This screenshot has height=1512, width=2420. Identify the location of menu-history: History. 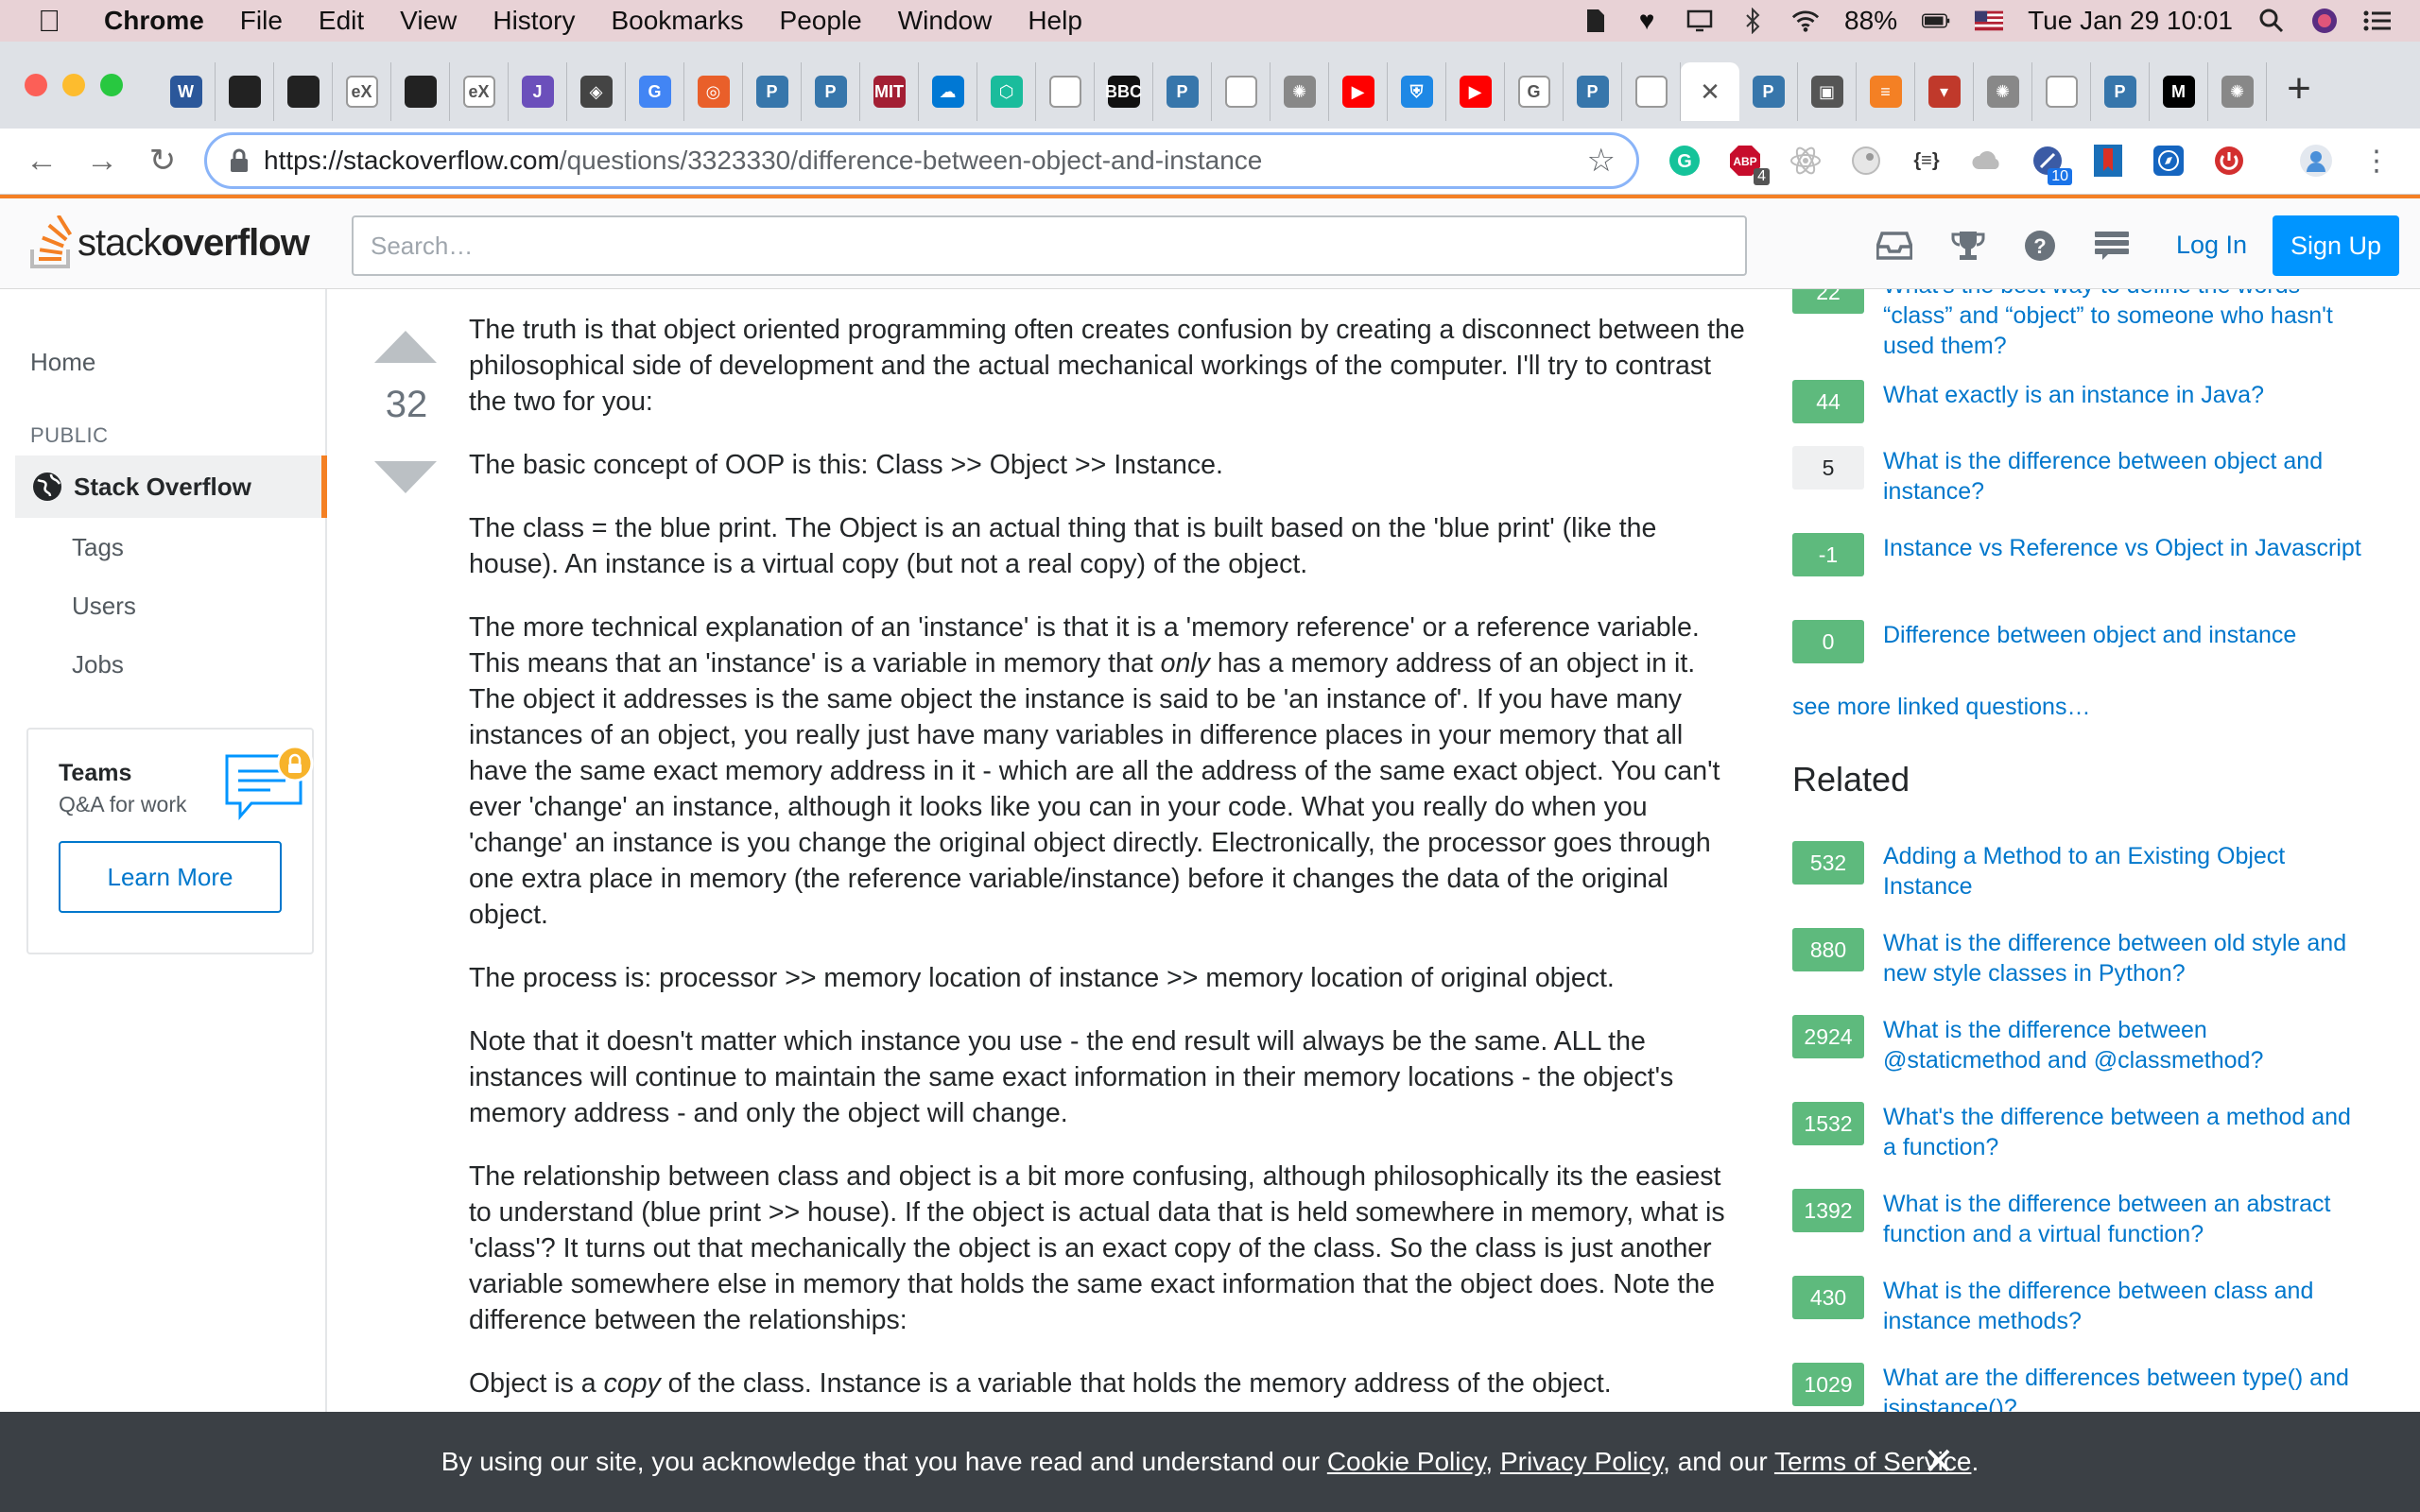
(534, 21).